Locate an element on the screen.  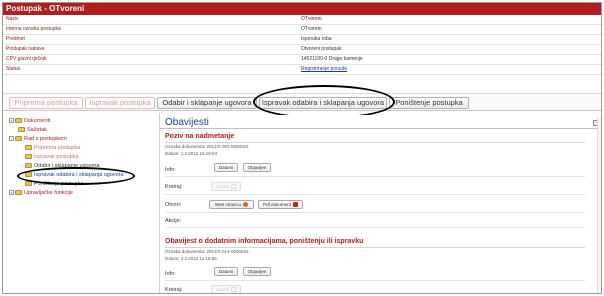
property-key: CPV glavni rječnik is located at coordinates (150, 59).